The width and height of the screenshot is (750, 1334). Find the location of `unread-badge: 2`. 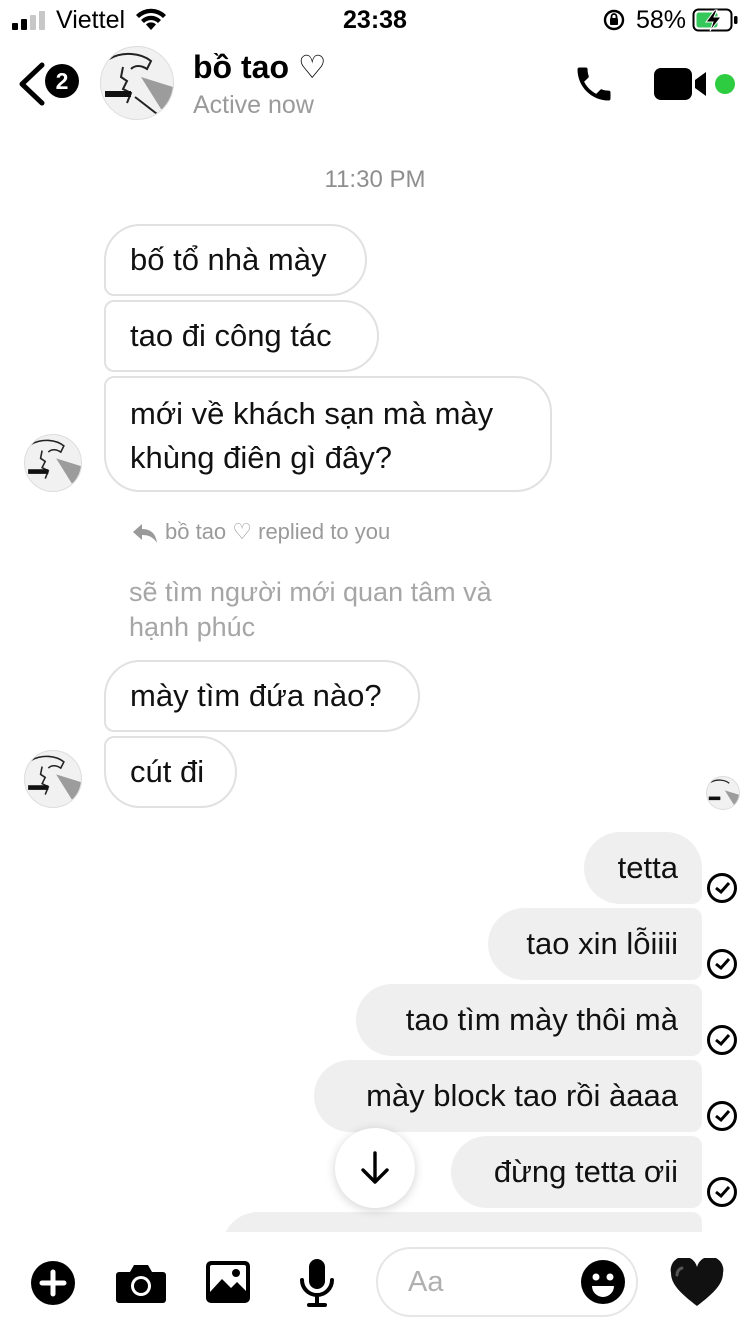

unread-badge: 2 is located at coordinates (62, 81).